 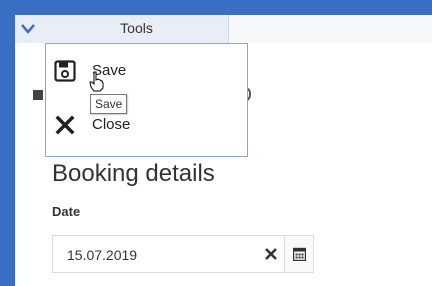 What do you see at coordinates (66, 211) in the screenshot?
I see `date-field-label: Date` at bounding box center [66, 211].